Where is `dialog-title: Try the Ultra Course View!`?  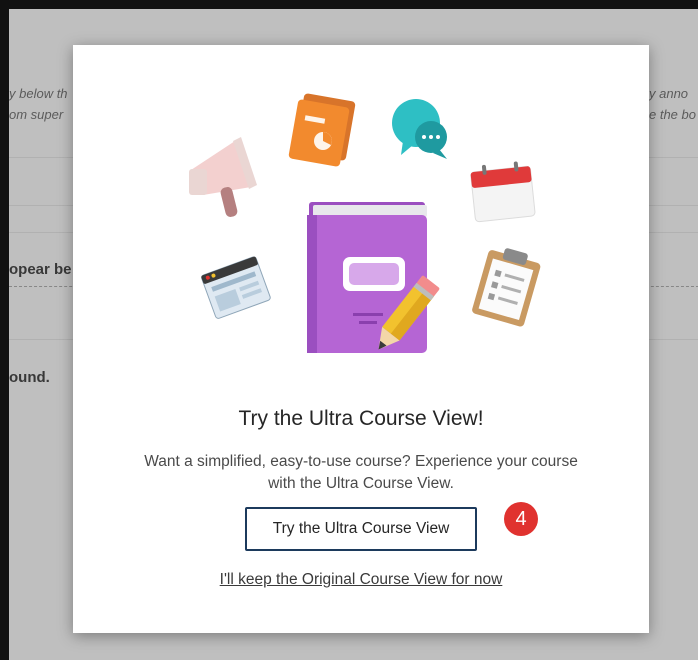
dialog-title: Try the Ultra Course View! is located at coordinates (361, 418).